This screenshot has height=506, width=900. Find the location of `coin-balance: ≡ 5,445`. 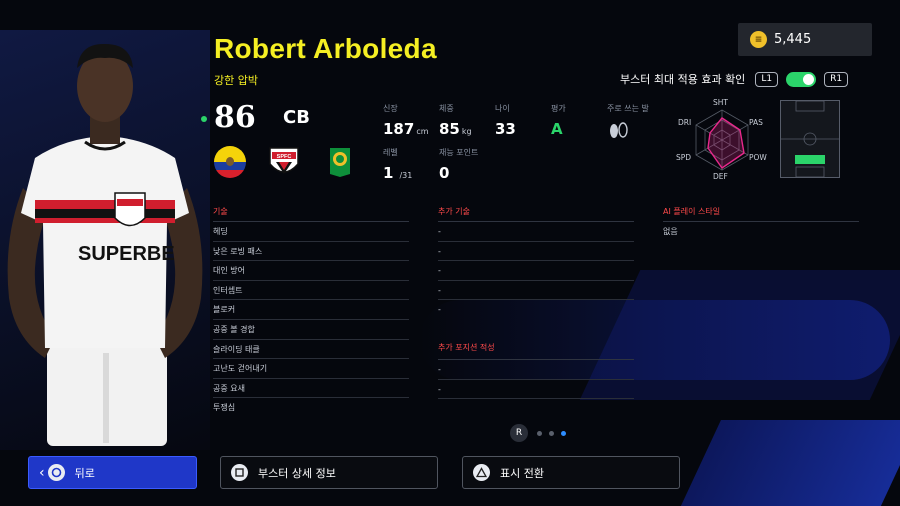

coin-balance: ≡ 5,445 is located at coordinates (805, 39).